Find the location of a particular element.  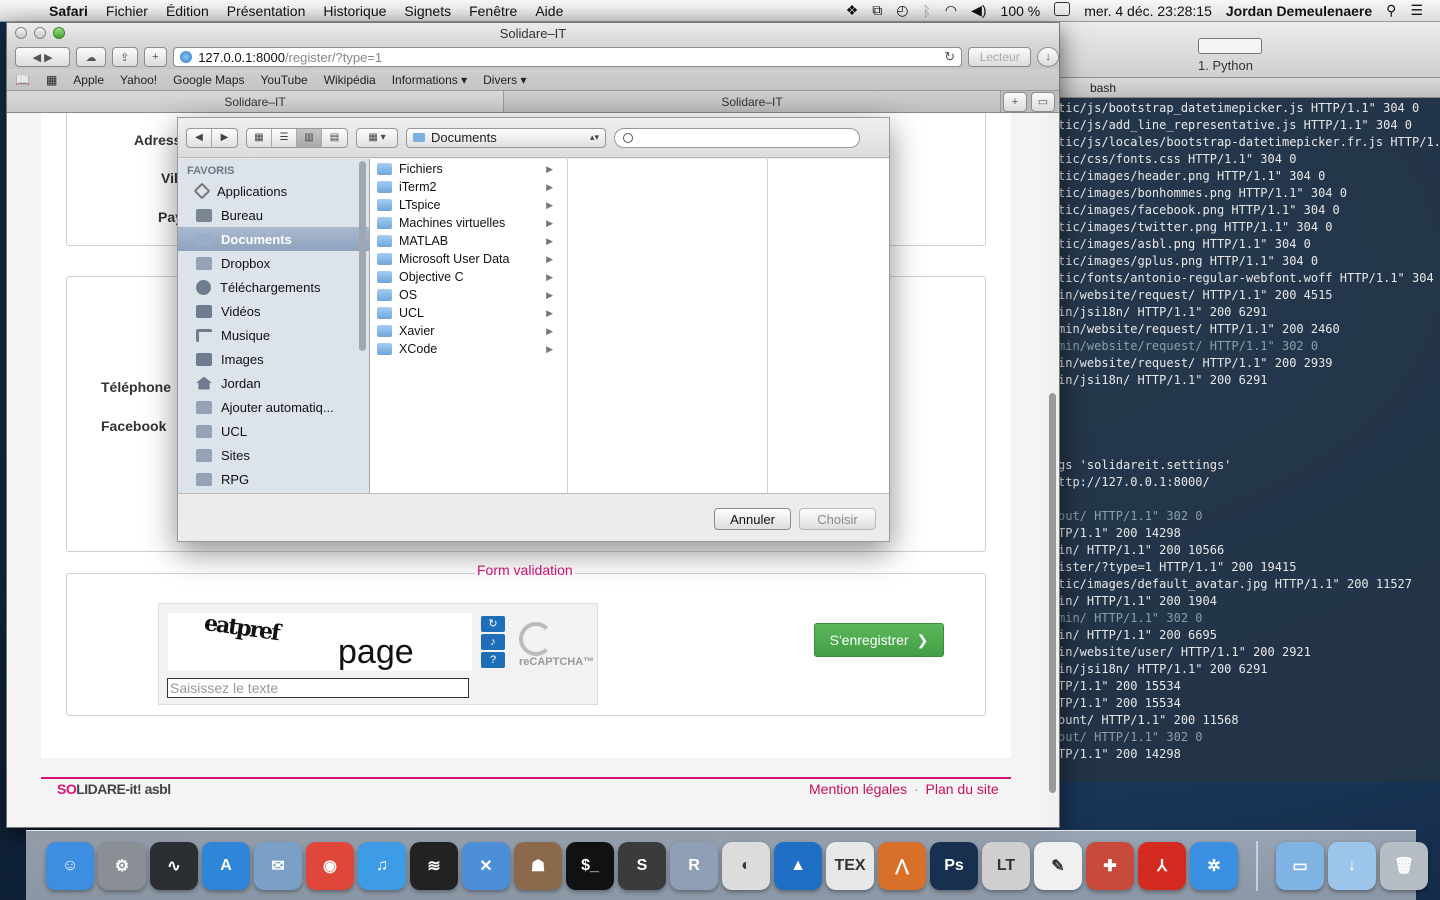

sidebar-item: RPG is located at coordinates (273, 479).